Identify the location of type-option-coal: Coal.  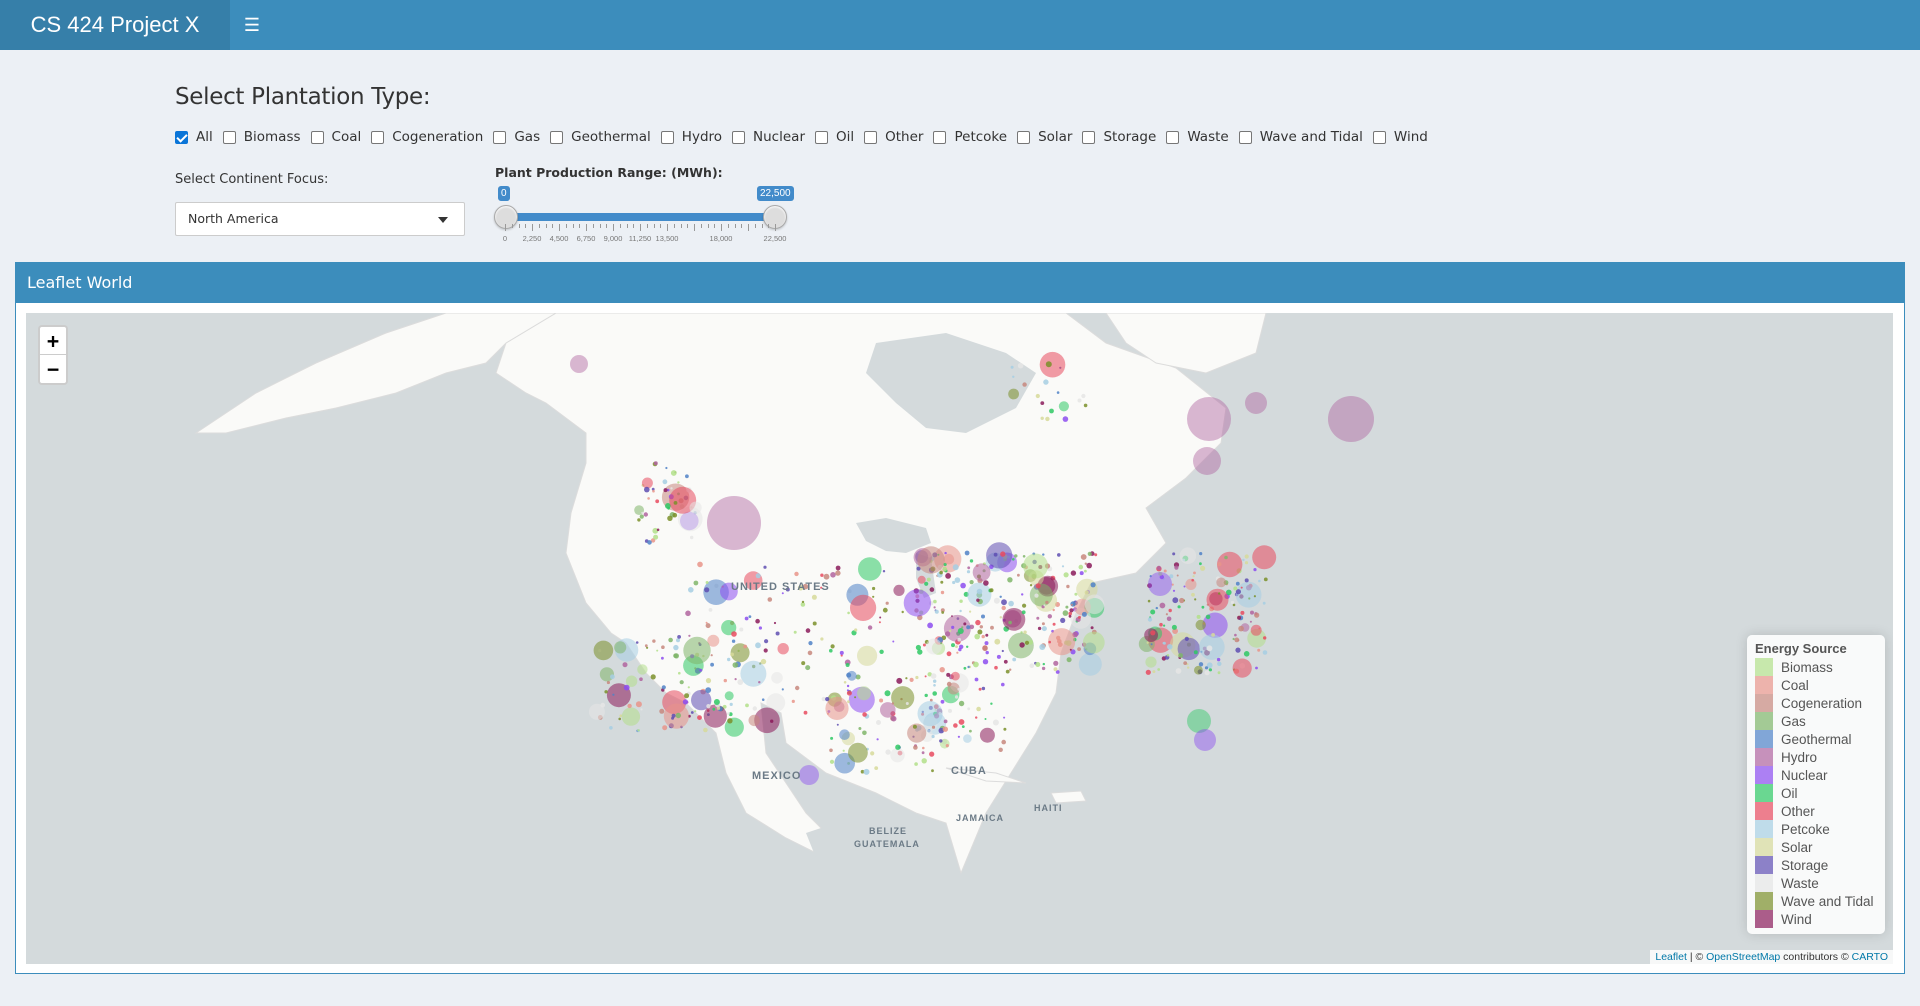
(335, 137).